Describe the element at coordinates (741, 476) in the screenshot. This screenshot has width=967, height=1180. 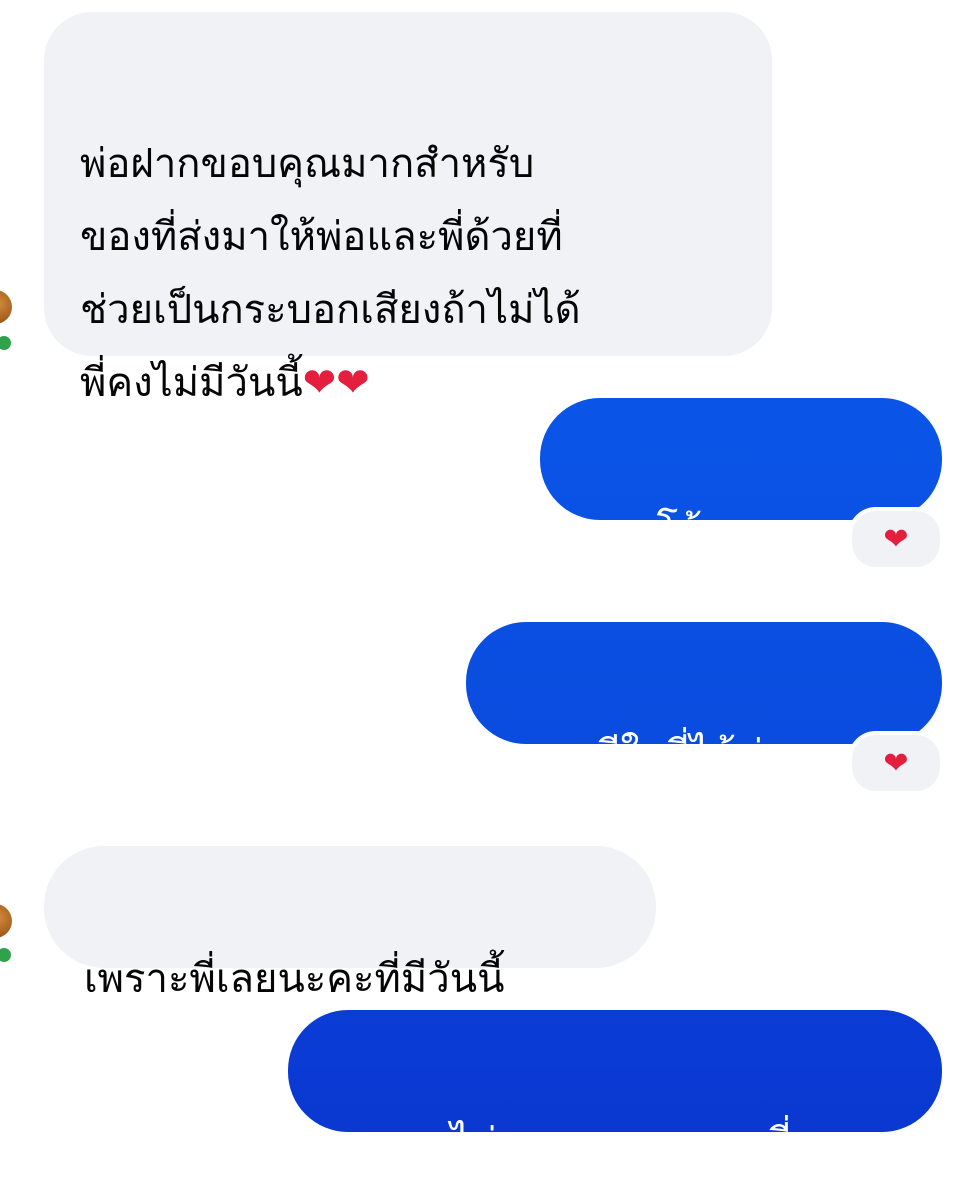
I see `outgoing-message-bubble: โอ้ เยอะเลยยย` at that location.